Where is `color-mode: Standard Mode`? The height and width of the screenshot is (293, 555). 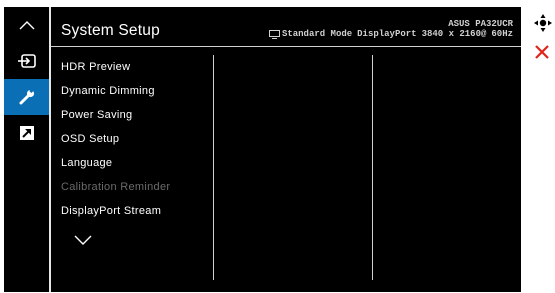
color-mode: Standard Mode is located at coordinates (317, 34).